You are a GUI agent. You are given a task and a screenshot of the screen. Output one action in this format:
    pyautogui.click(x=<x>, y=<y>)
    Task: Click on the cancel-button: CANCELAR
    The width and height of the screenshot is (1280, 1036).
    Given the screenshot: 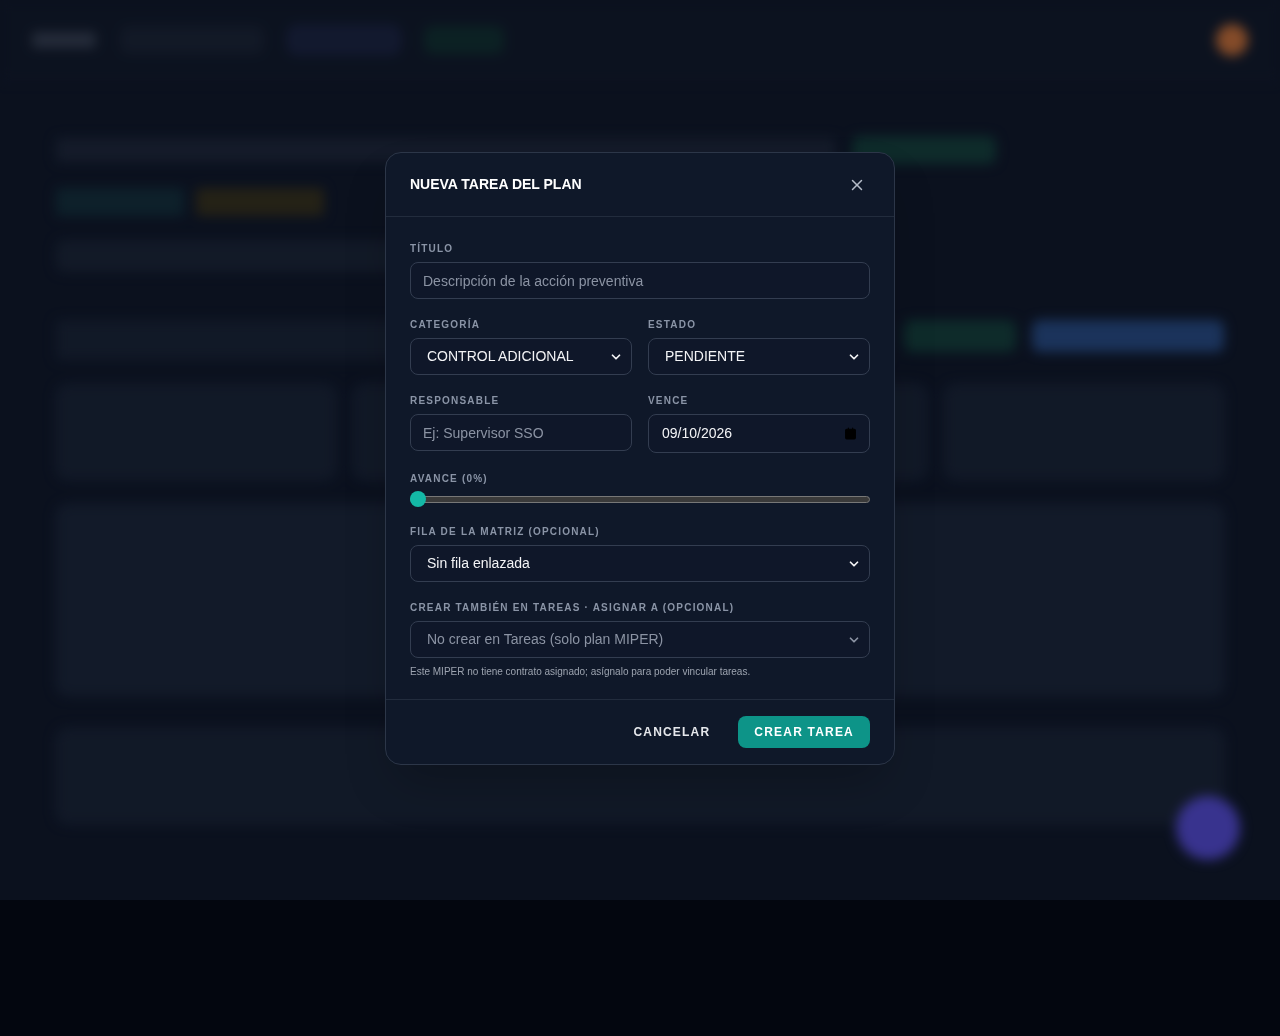 What is the action you would take?
    pyautogui.click(x=672, y=732)
    